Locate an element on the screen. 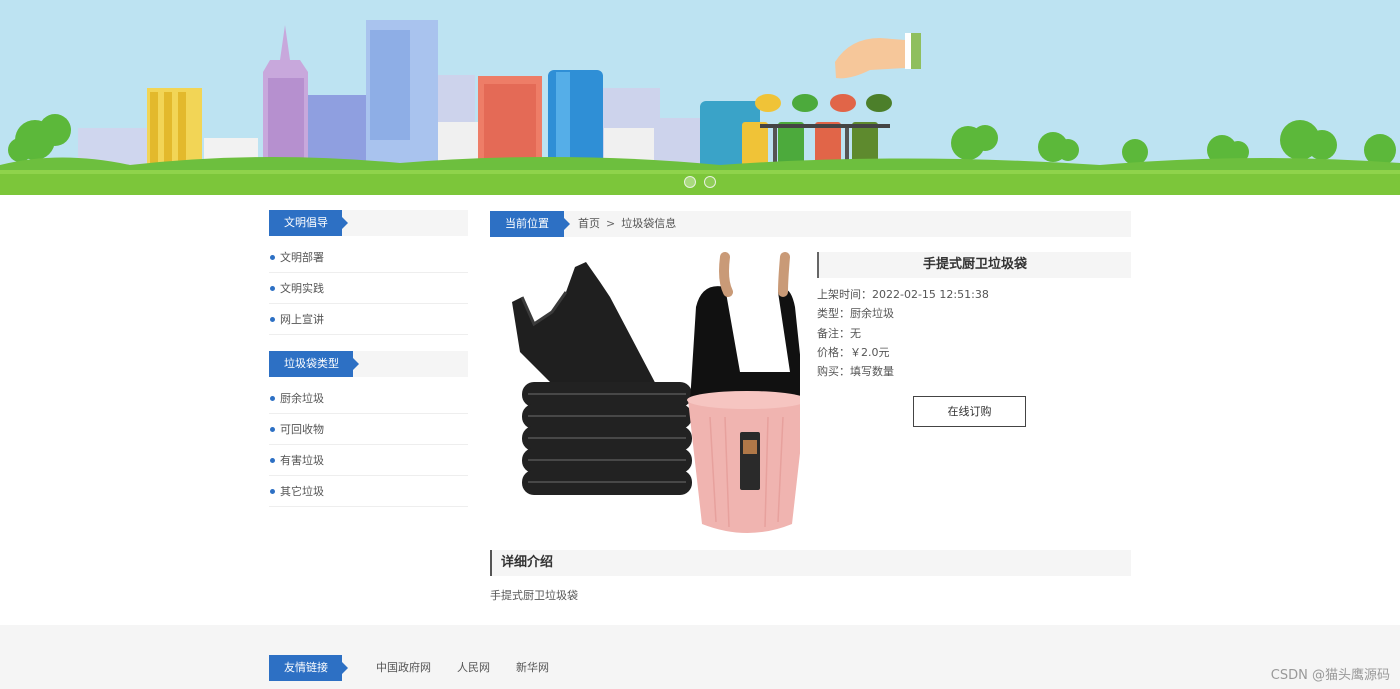 The height and width of the screenshot is (689, 1400). breadcrumb-path: 首页 > 垃圾袋信息 is located at coordinates (627, 224).